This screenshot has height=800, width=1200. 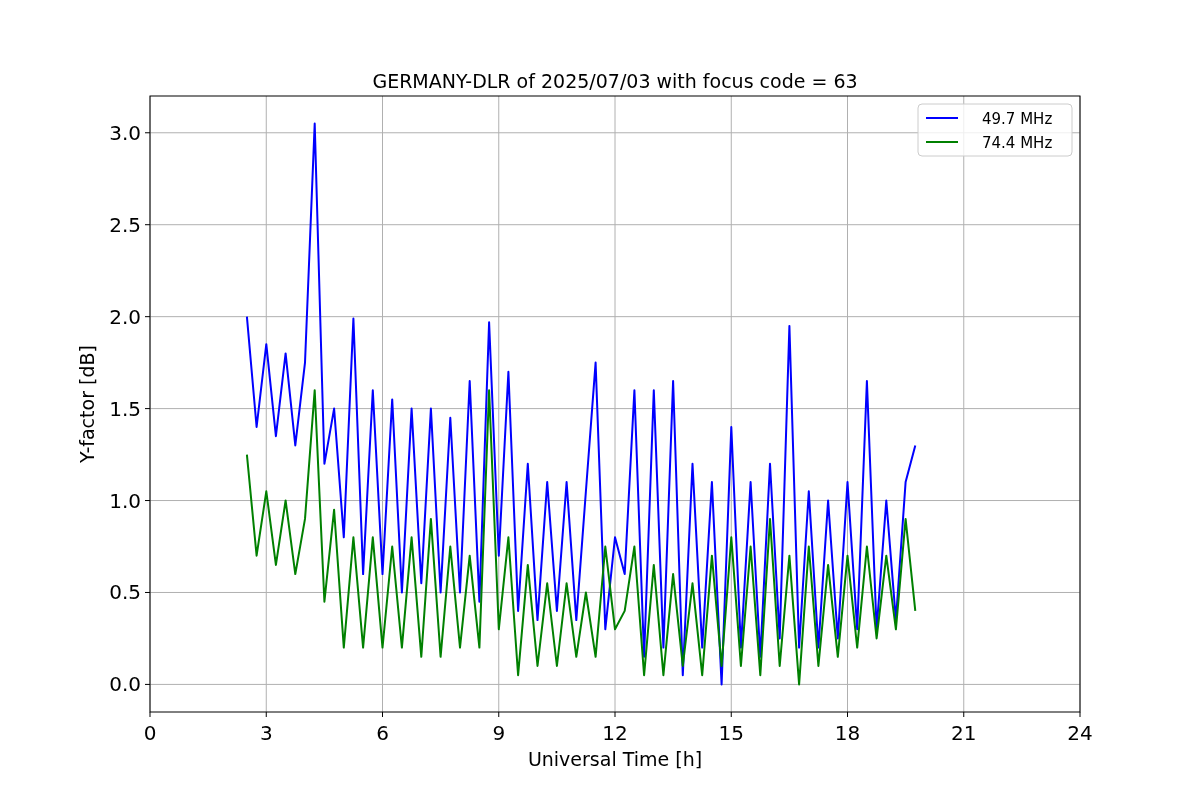 I want to click on y-tick-label: 0.5, so click(x=125, y=592).